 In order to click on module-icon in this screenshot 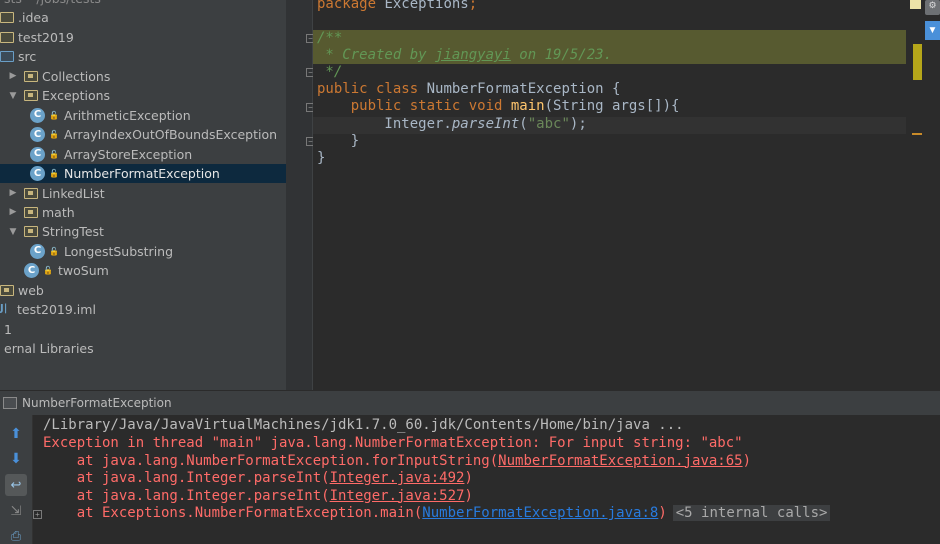, I will do `click(7, 37)`.